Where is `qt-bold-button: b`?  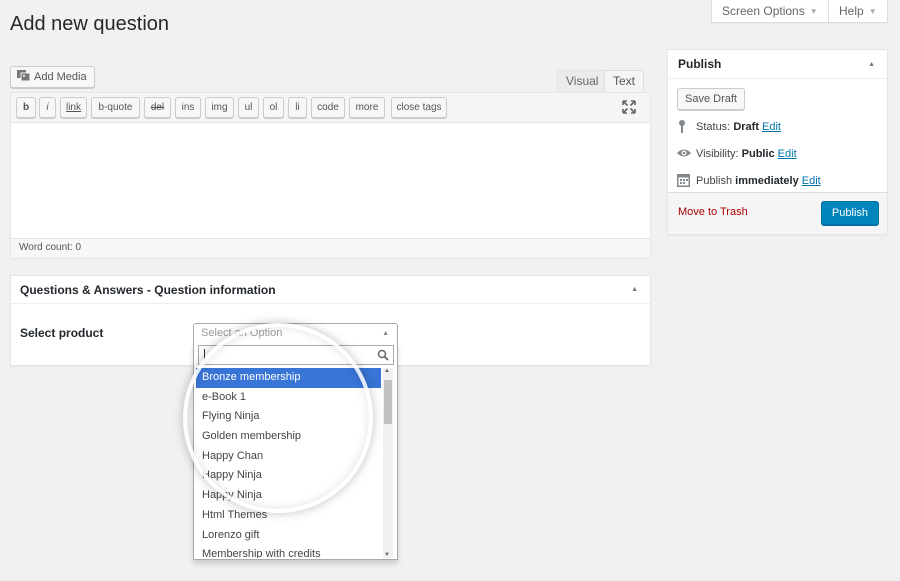 qt-bold-button: b is located at coordinates (26, 107).